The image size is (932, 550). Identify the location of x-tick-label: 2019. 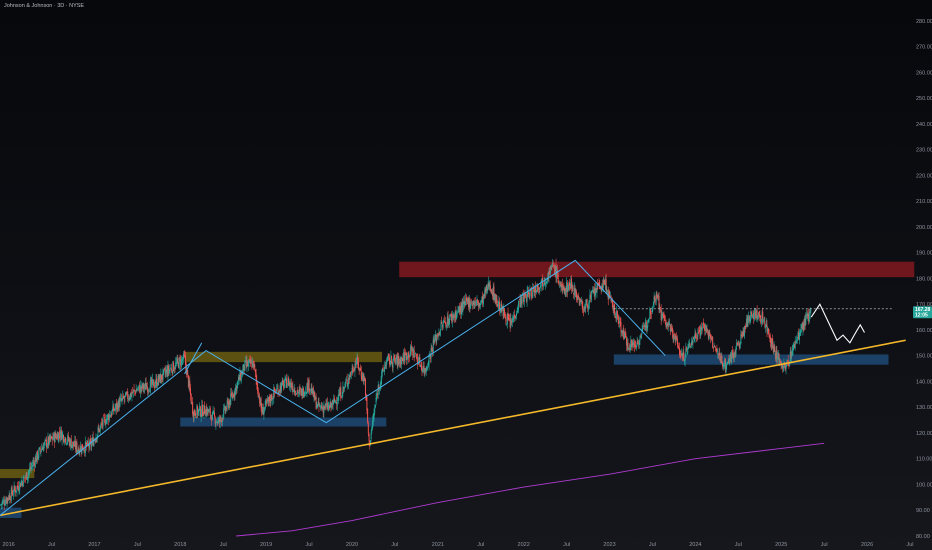
(266, 545).